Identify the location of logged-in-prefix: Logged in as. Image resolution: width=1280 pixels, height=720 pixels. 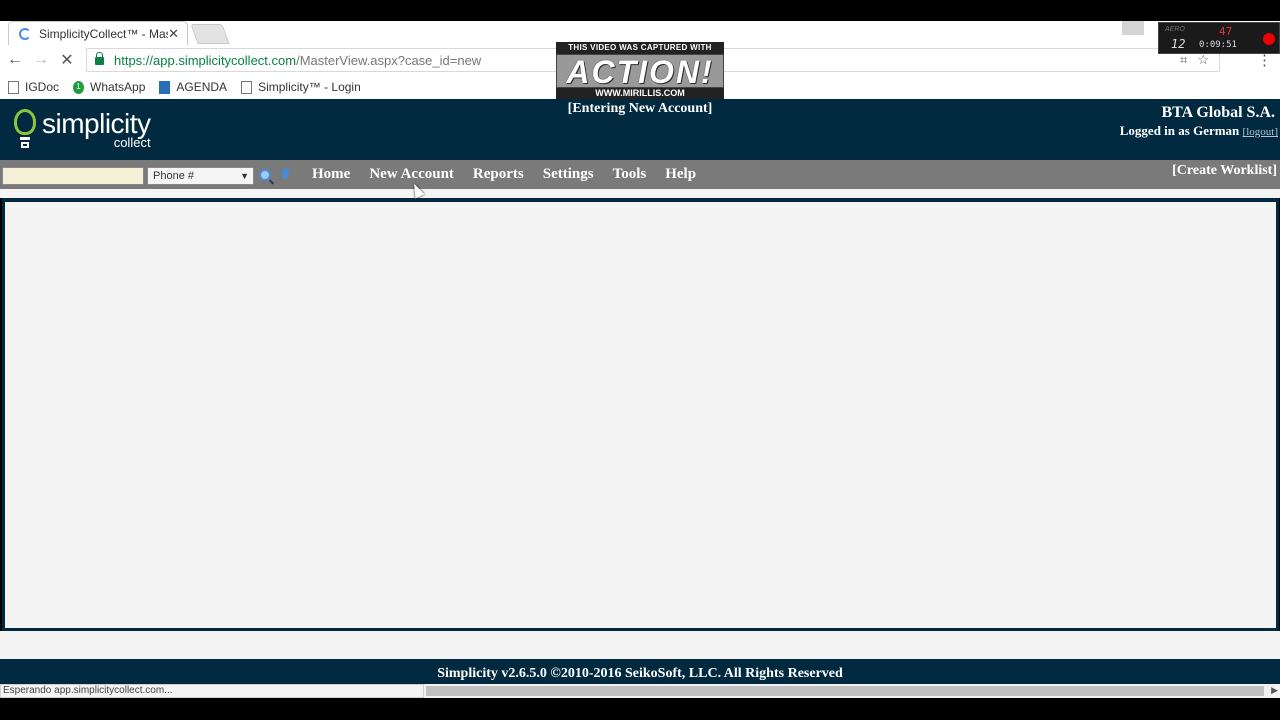
(1156, 130).